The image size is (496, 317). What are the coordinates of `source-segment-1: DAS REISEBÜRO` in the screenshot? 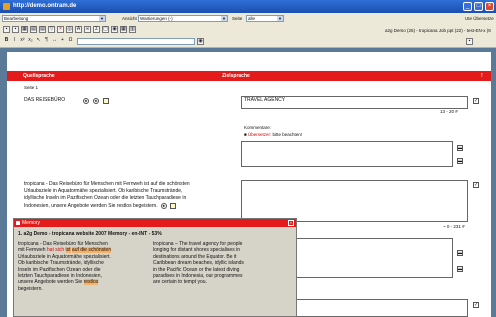 It's located at (44, 100).